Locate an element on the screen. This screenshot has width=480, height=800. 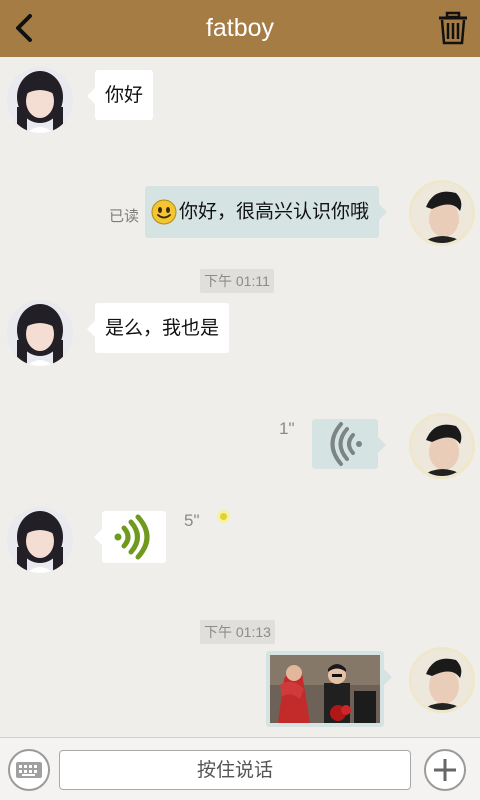
message-bubble: 你好 is located at coordinates (120, 95).